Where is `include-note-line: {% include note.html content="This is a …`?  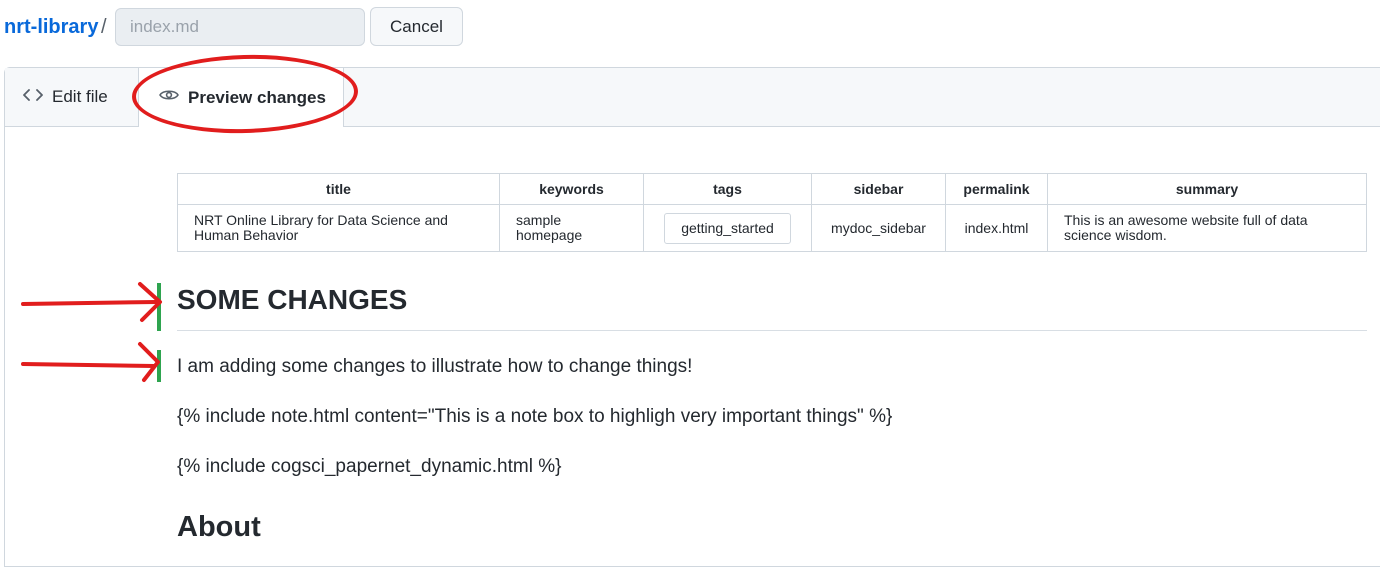 include-note-line: {% include note.html content="This is a … is located at coordinates (535, 416).